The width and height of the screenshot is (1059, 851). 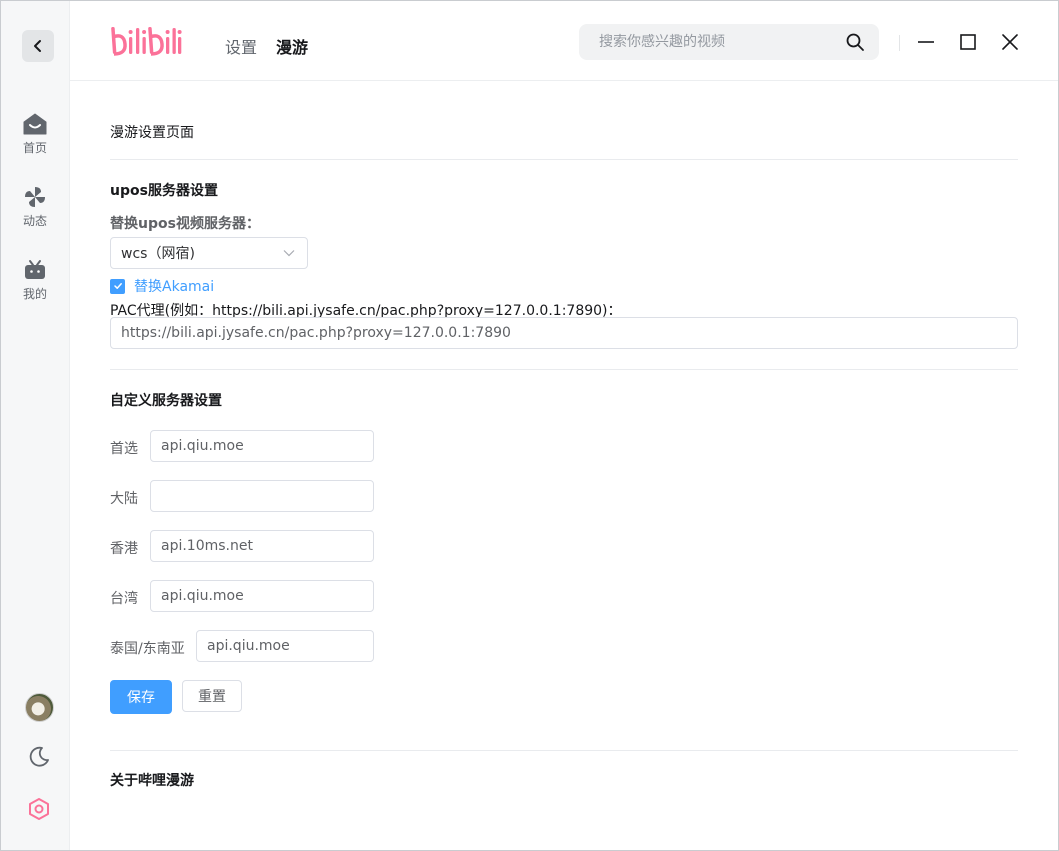 I want to click on upos-server-select: wcs（网宿), so click(x=209, y=253).